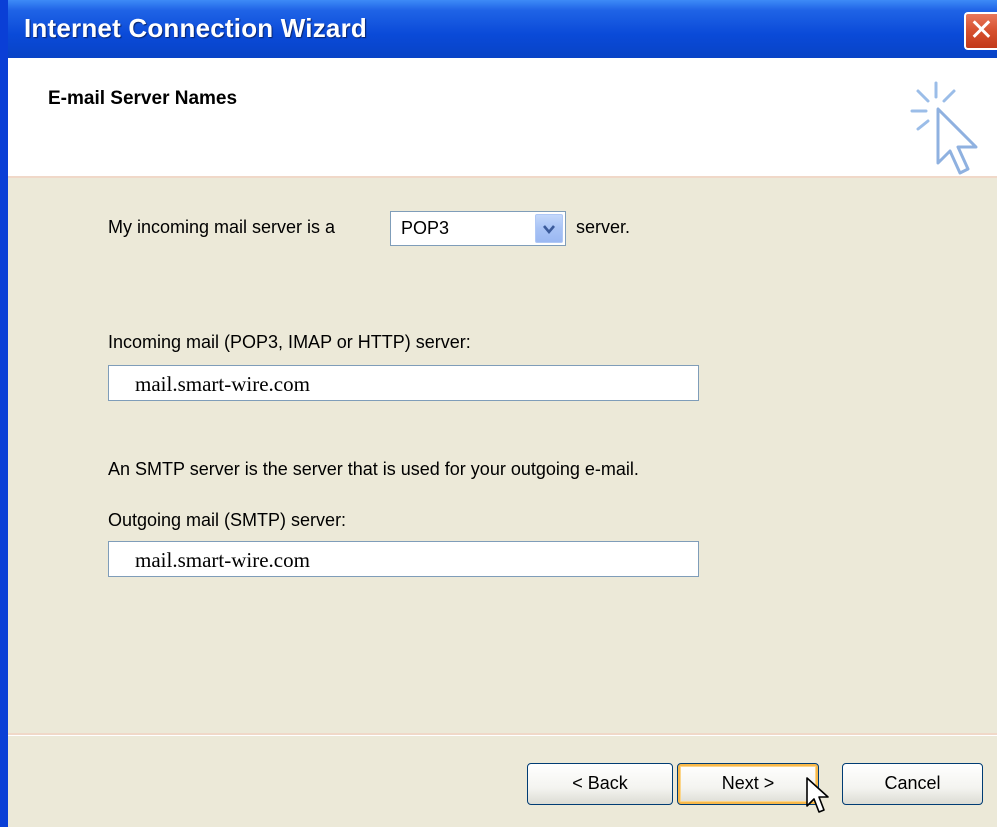 The image size is (997, 827). Describe the element at coordinates (227, 520) in the screenshot. I see `outgoing-server-label: Outgoing mail (SMTP) server:` at that location.